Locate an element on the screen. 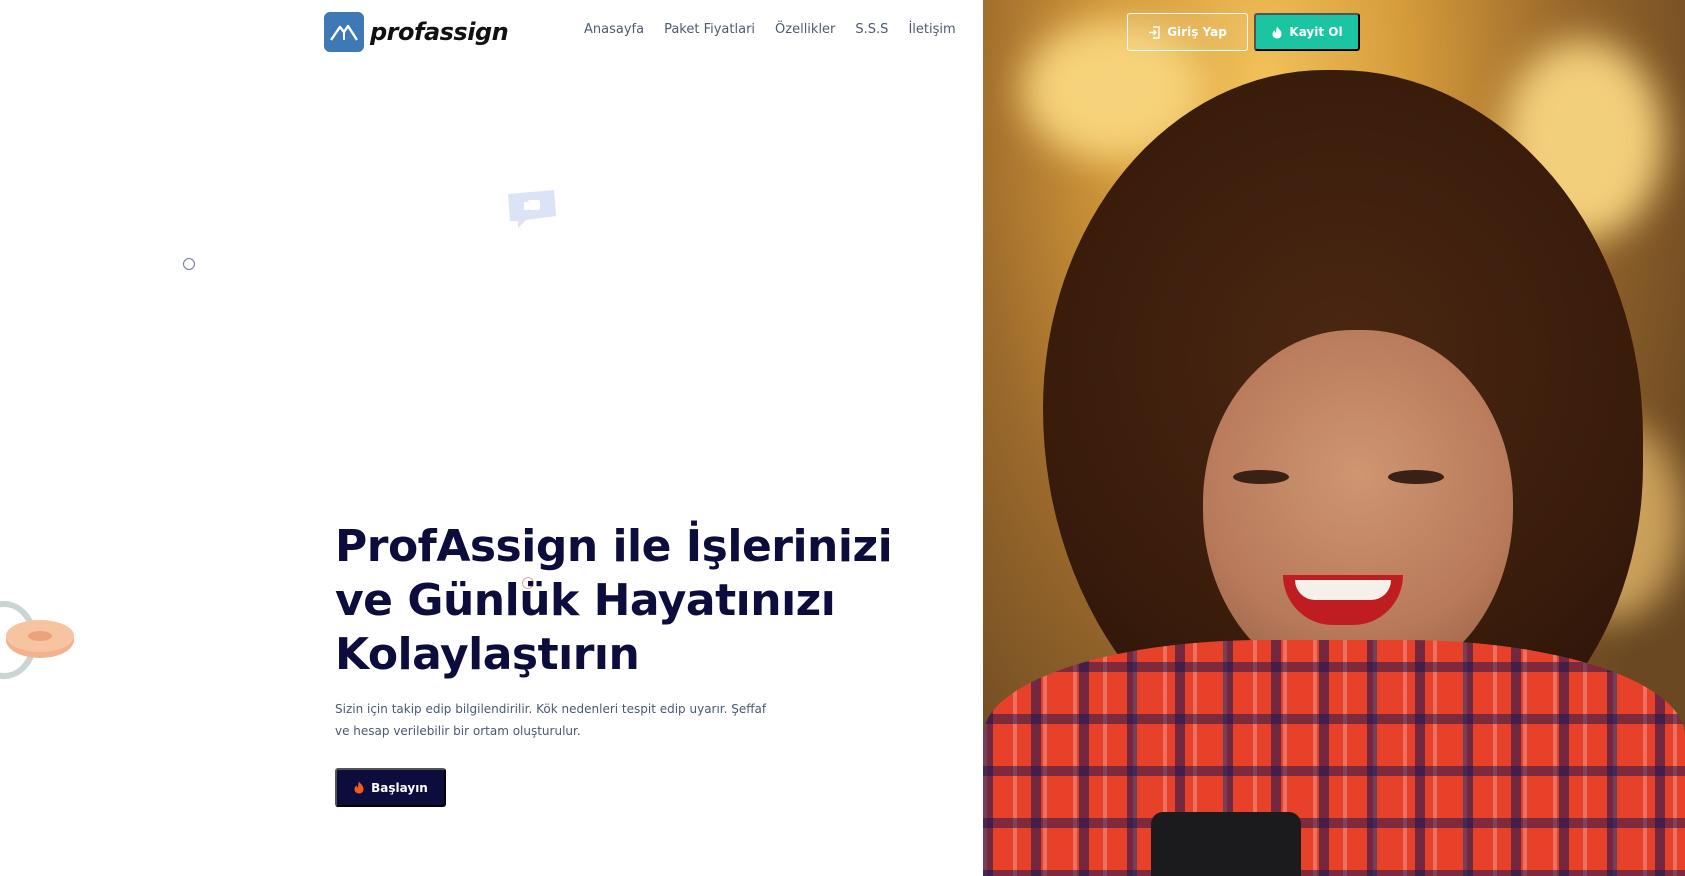 The width and height of the screenshot is (1685, 876). brand-logo: profassign is located at coordinates (416, 32).